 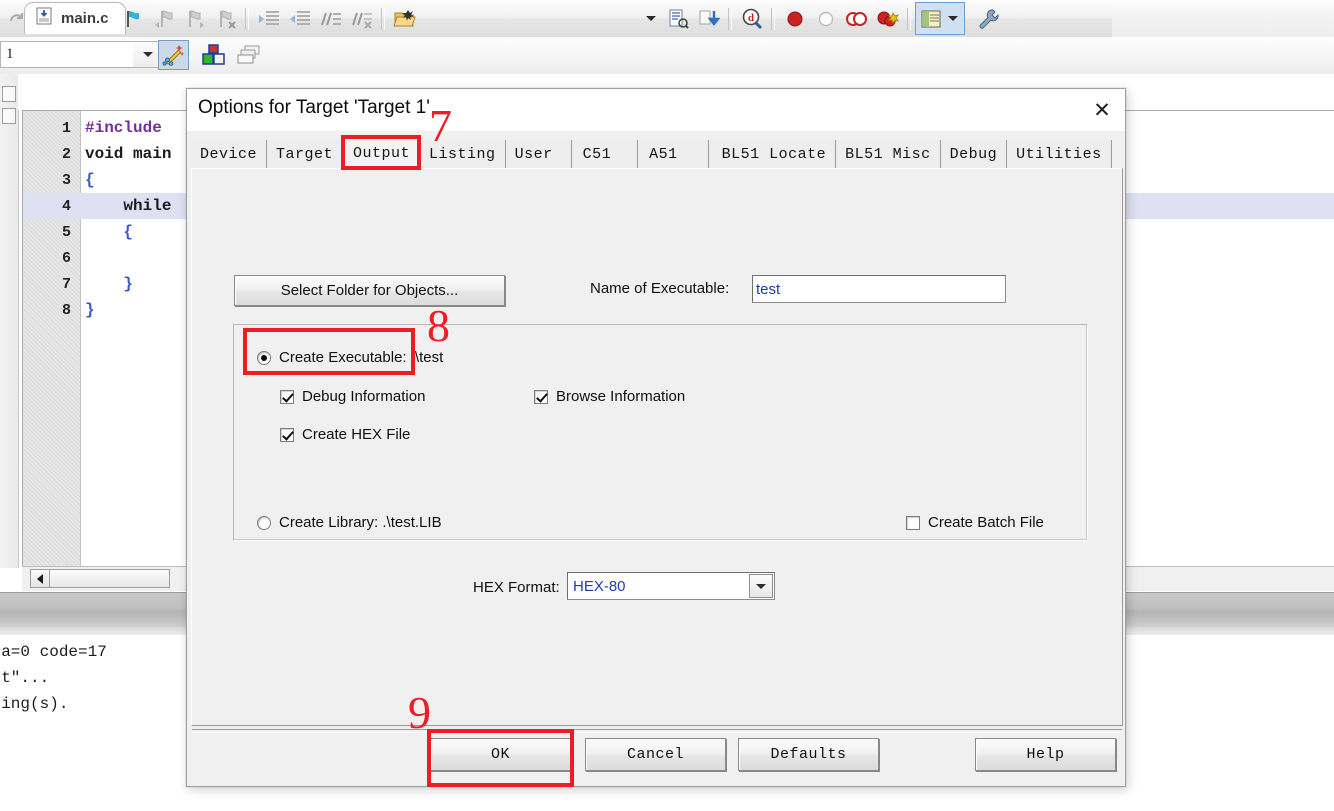 What do you see at coordinates (673, 154) in the screenshot?
I see `tab-a51: A51` at bounding box center [673, 154].